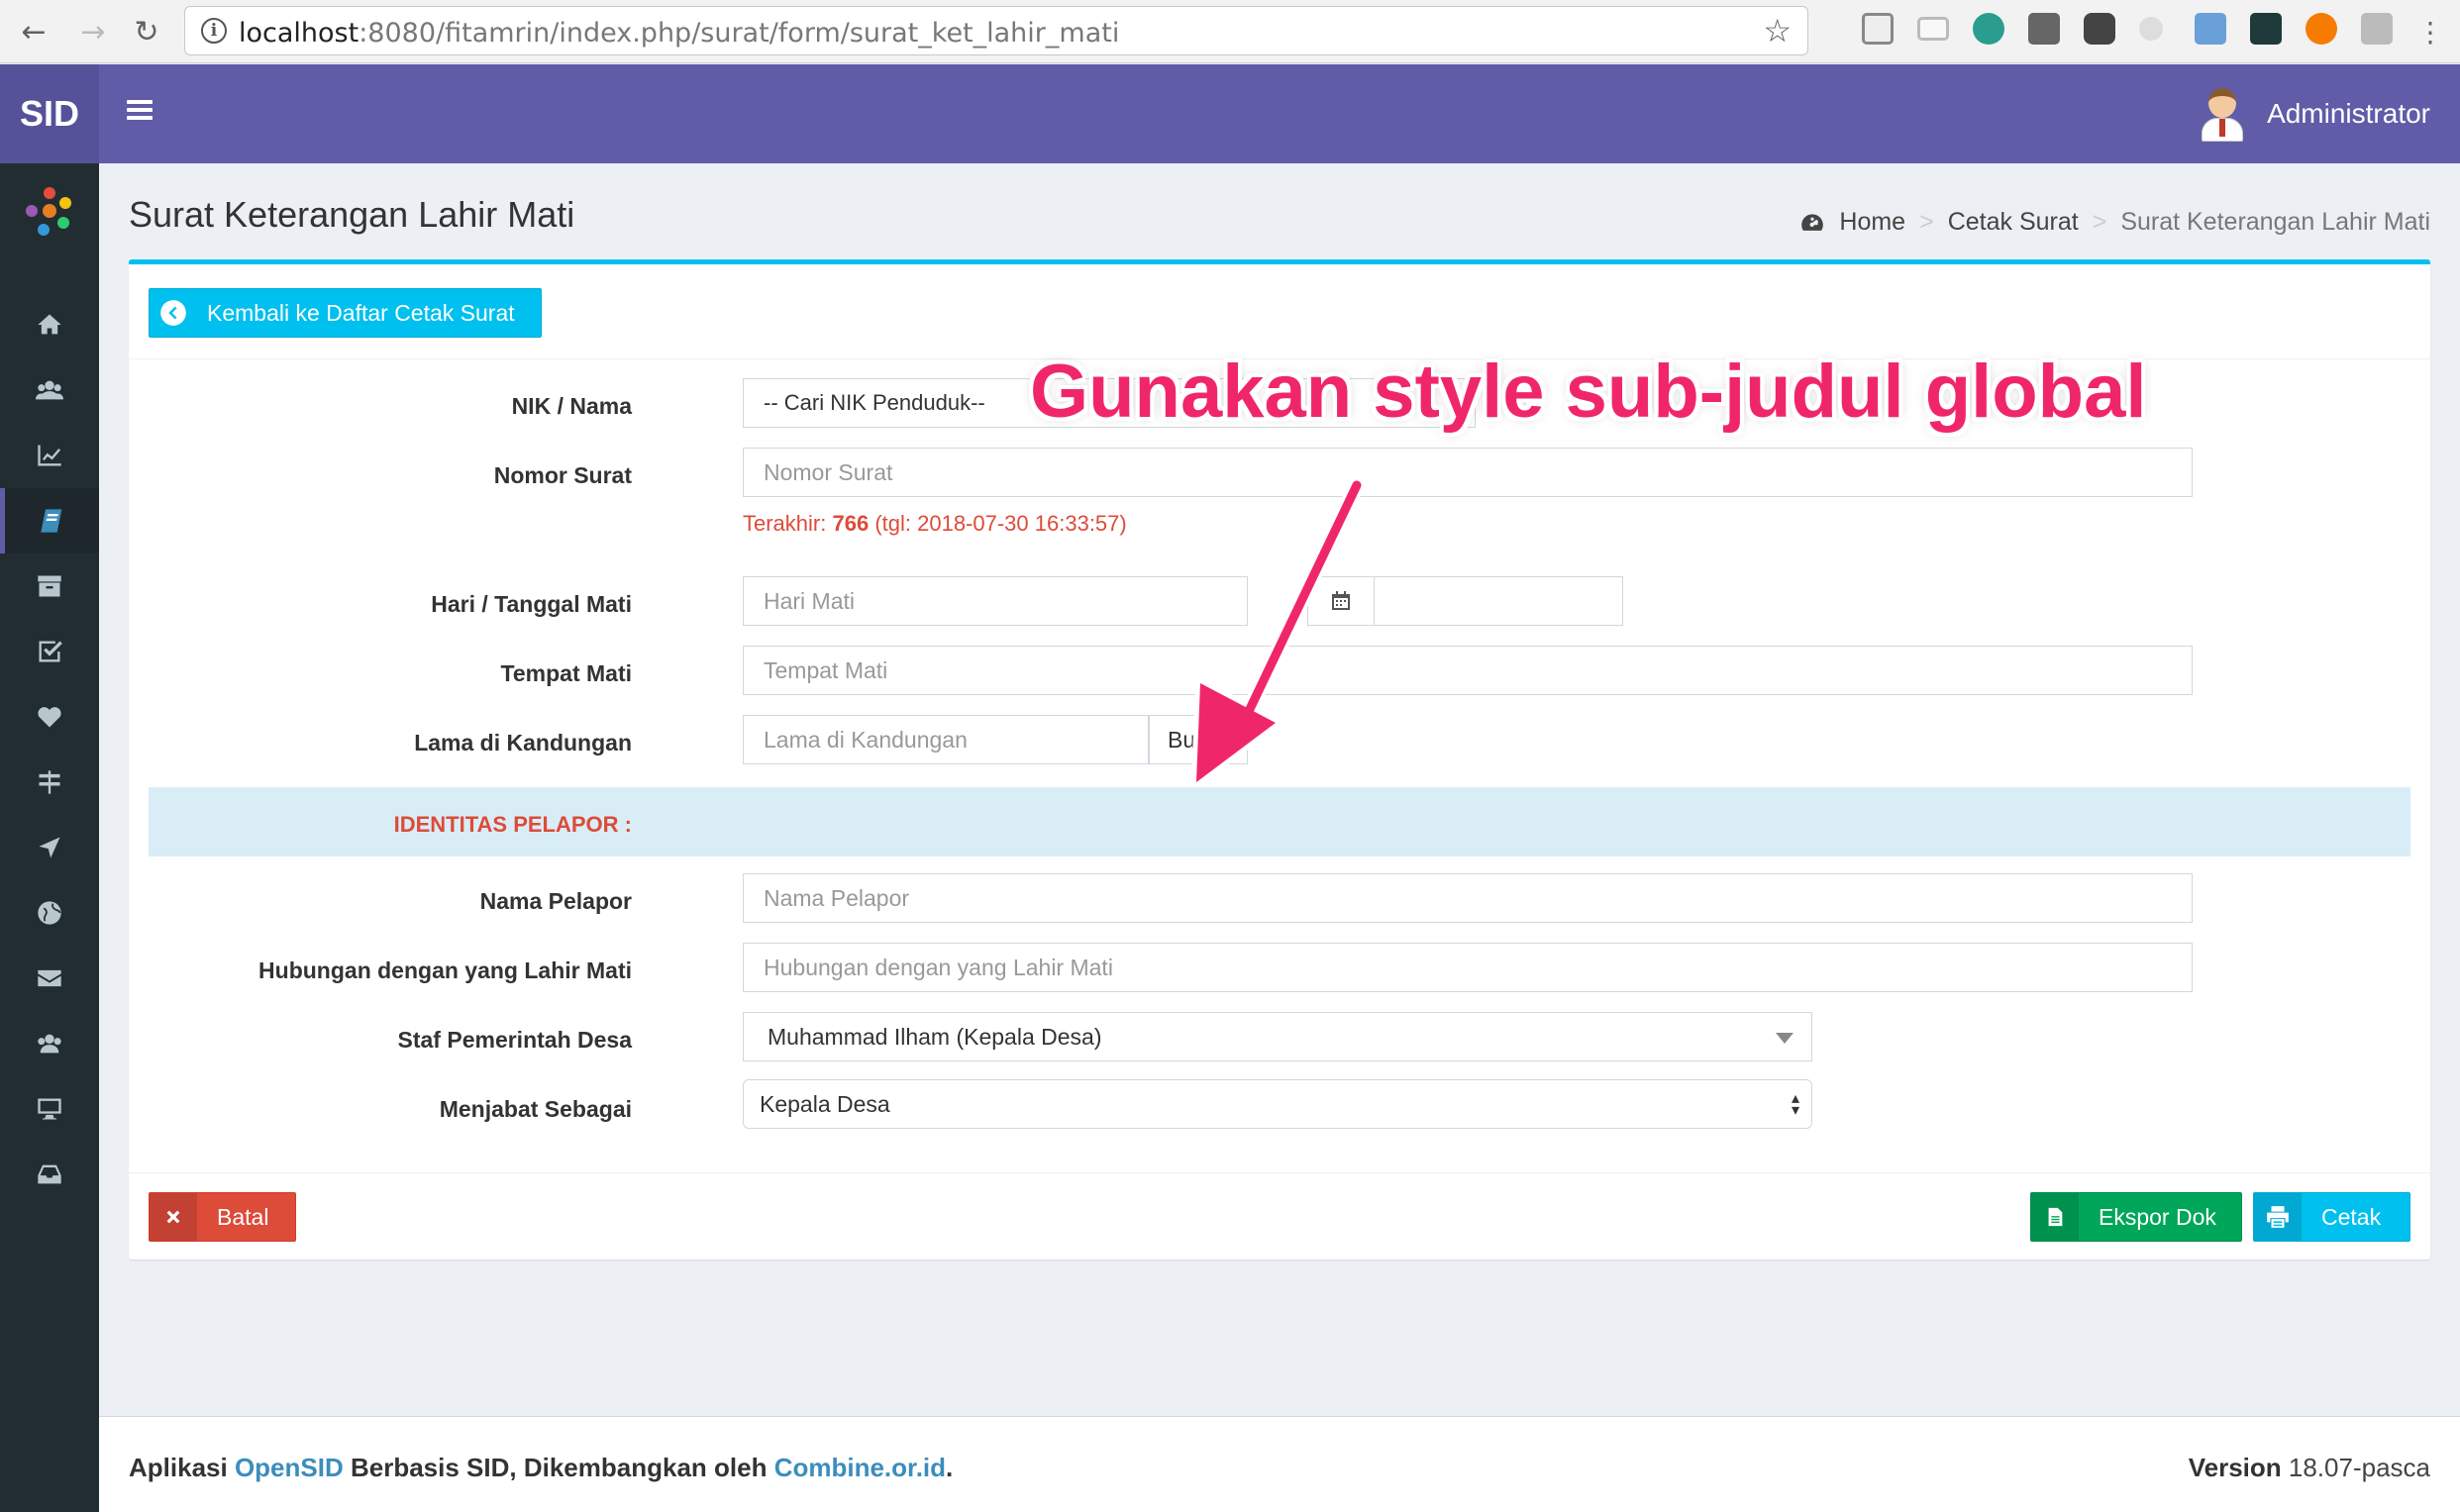  Describe the element at coordinates (2430, 31) in the screenshot. I see `browser-menu-icon: ⋮` at that location.